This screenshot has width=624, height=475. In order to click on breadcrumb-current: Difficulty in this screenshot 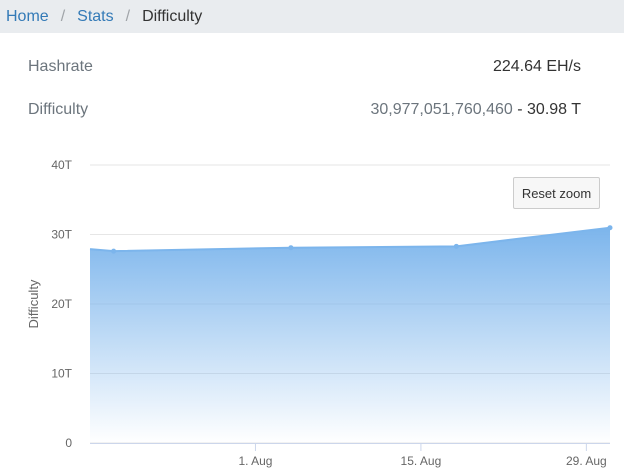, I will do `click(172, 16)`.